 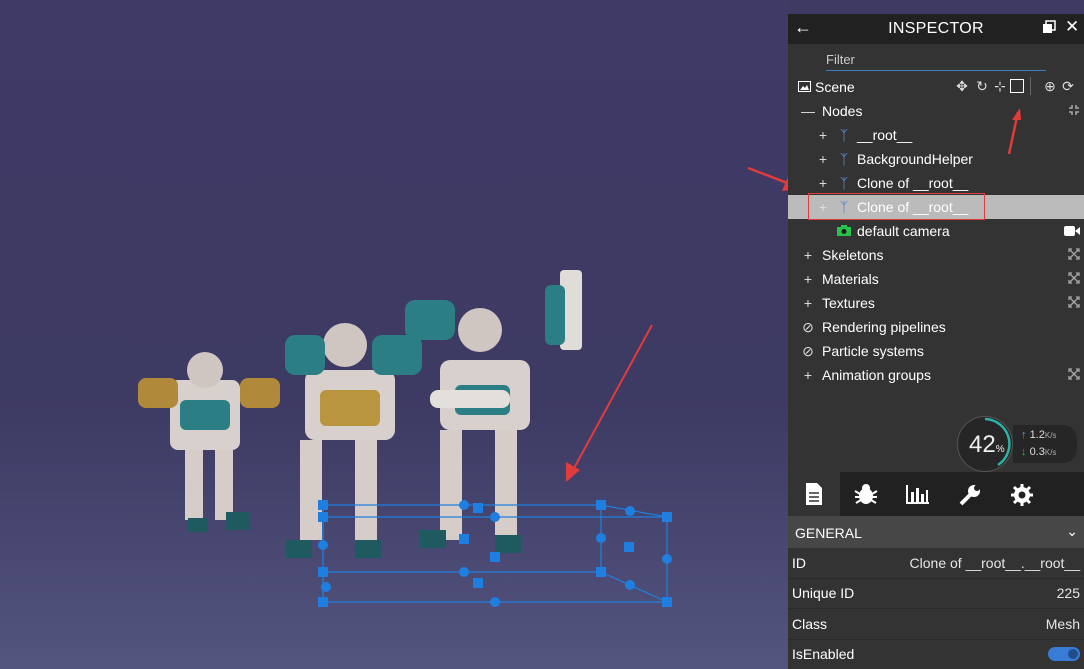 I want to click on group-label: Textures, so click(x=848, y=303).